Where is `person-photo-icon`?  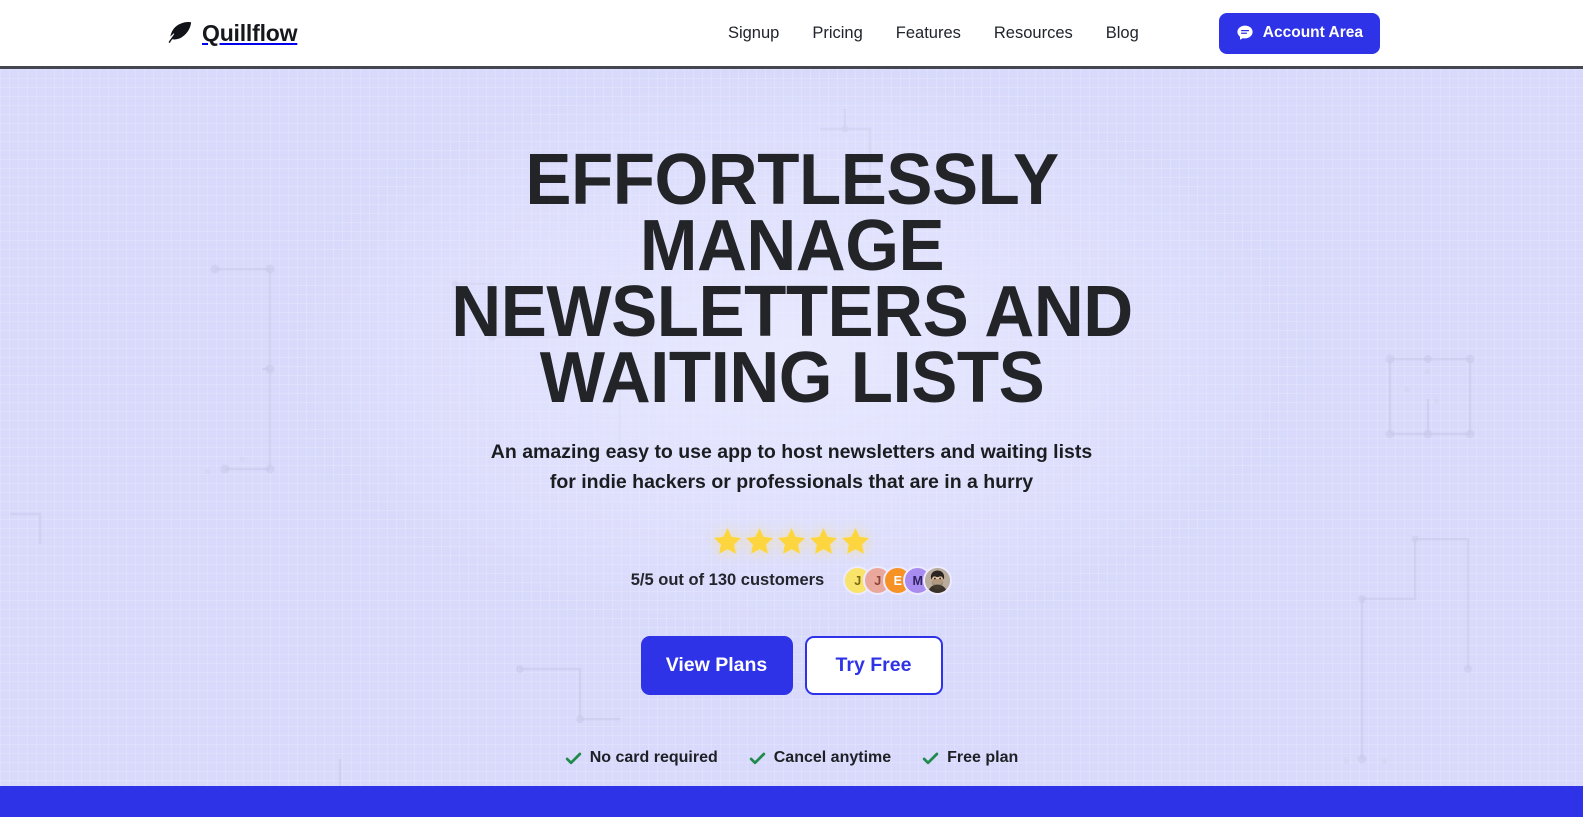
person-photo-icon is located at coordinates (938, 580).